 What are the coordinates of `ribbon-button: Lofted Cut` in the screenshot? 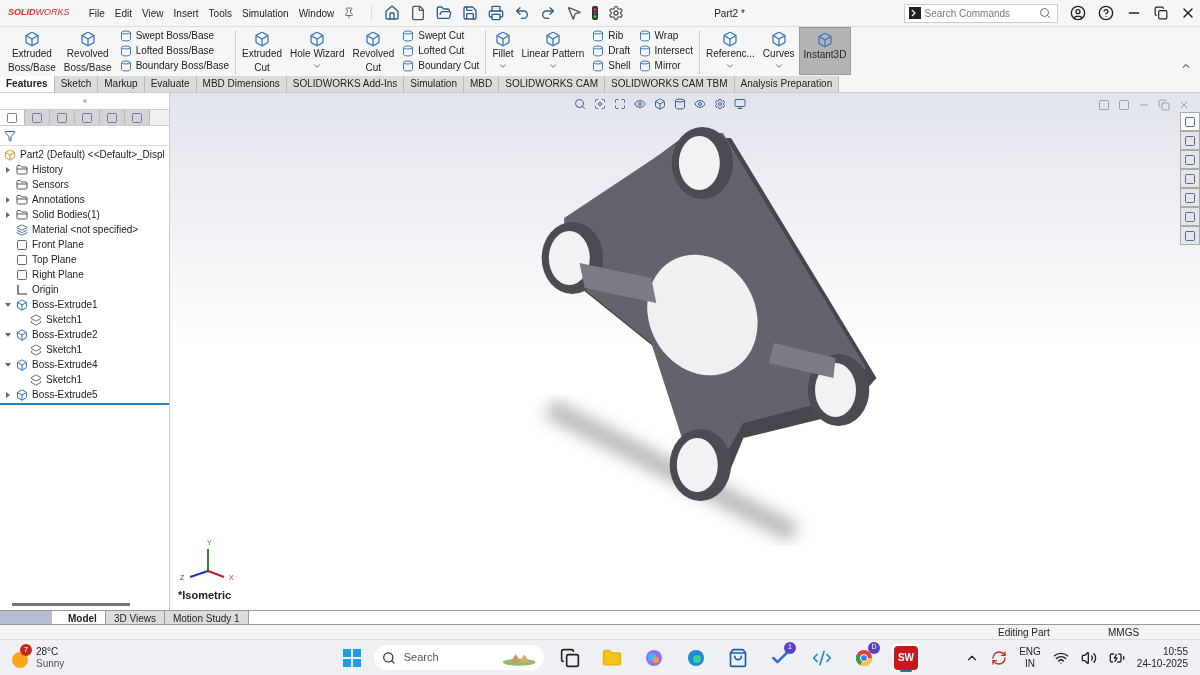 It's located at (441, 51).